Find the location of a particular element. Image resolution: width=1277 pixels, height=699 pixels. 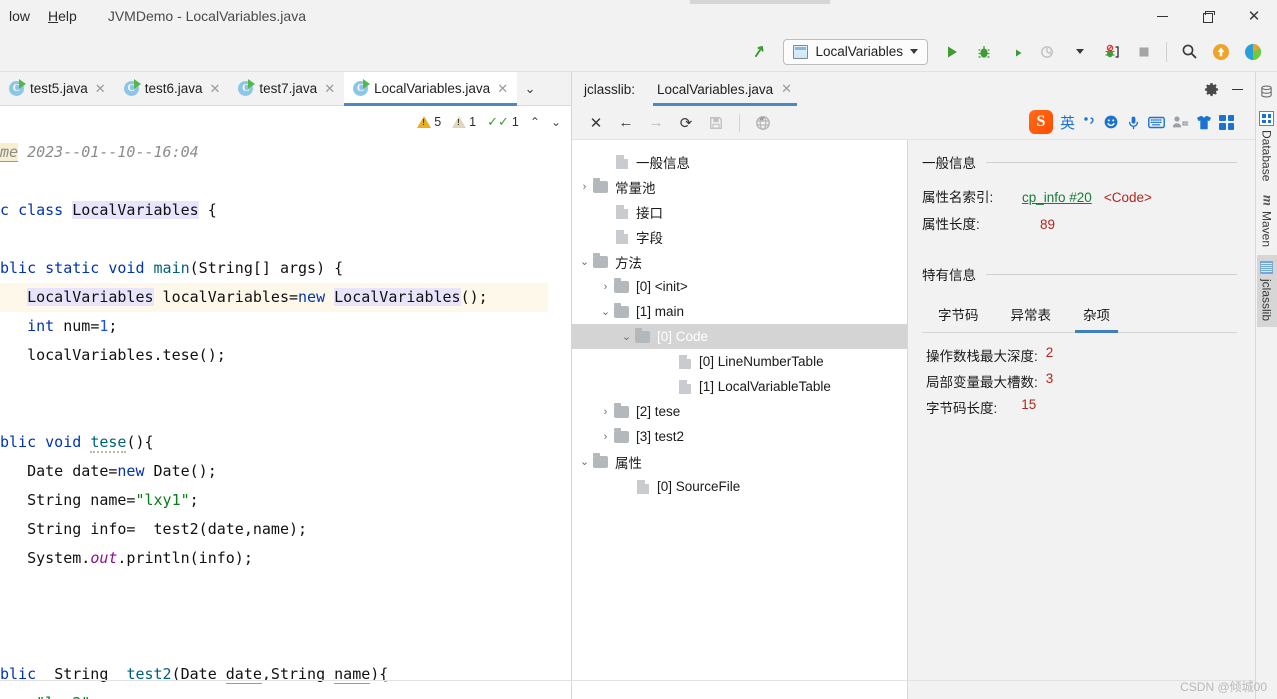

tool-tab-maven: m Maven is located at coordinates (1266, 221).